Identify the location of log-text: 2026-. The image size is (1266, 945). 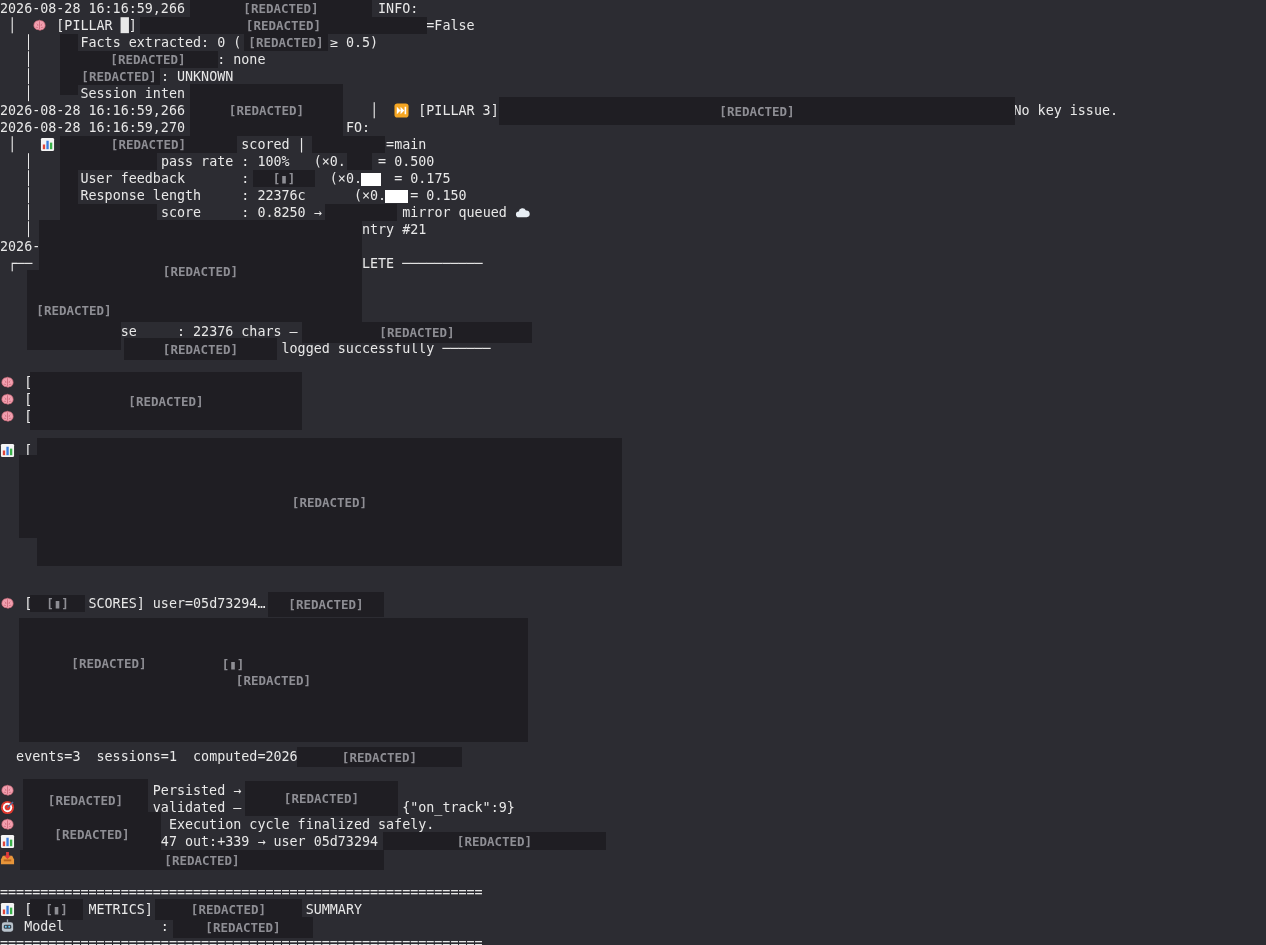
(20, 246).